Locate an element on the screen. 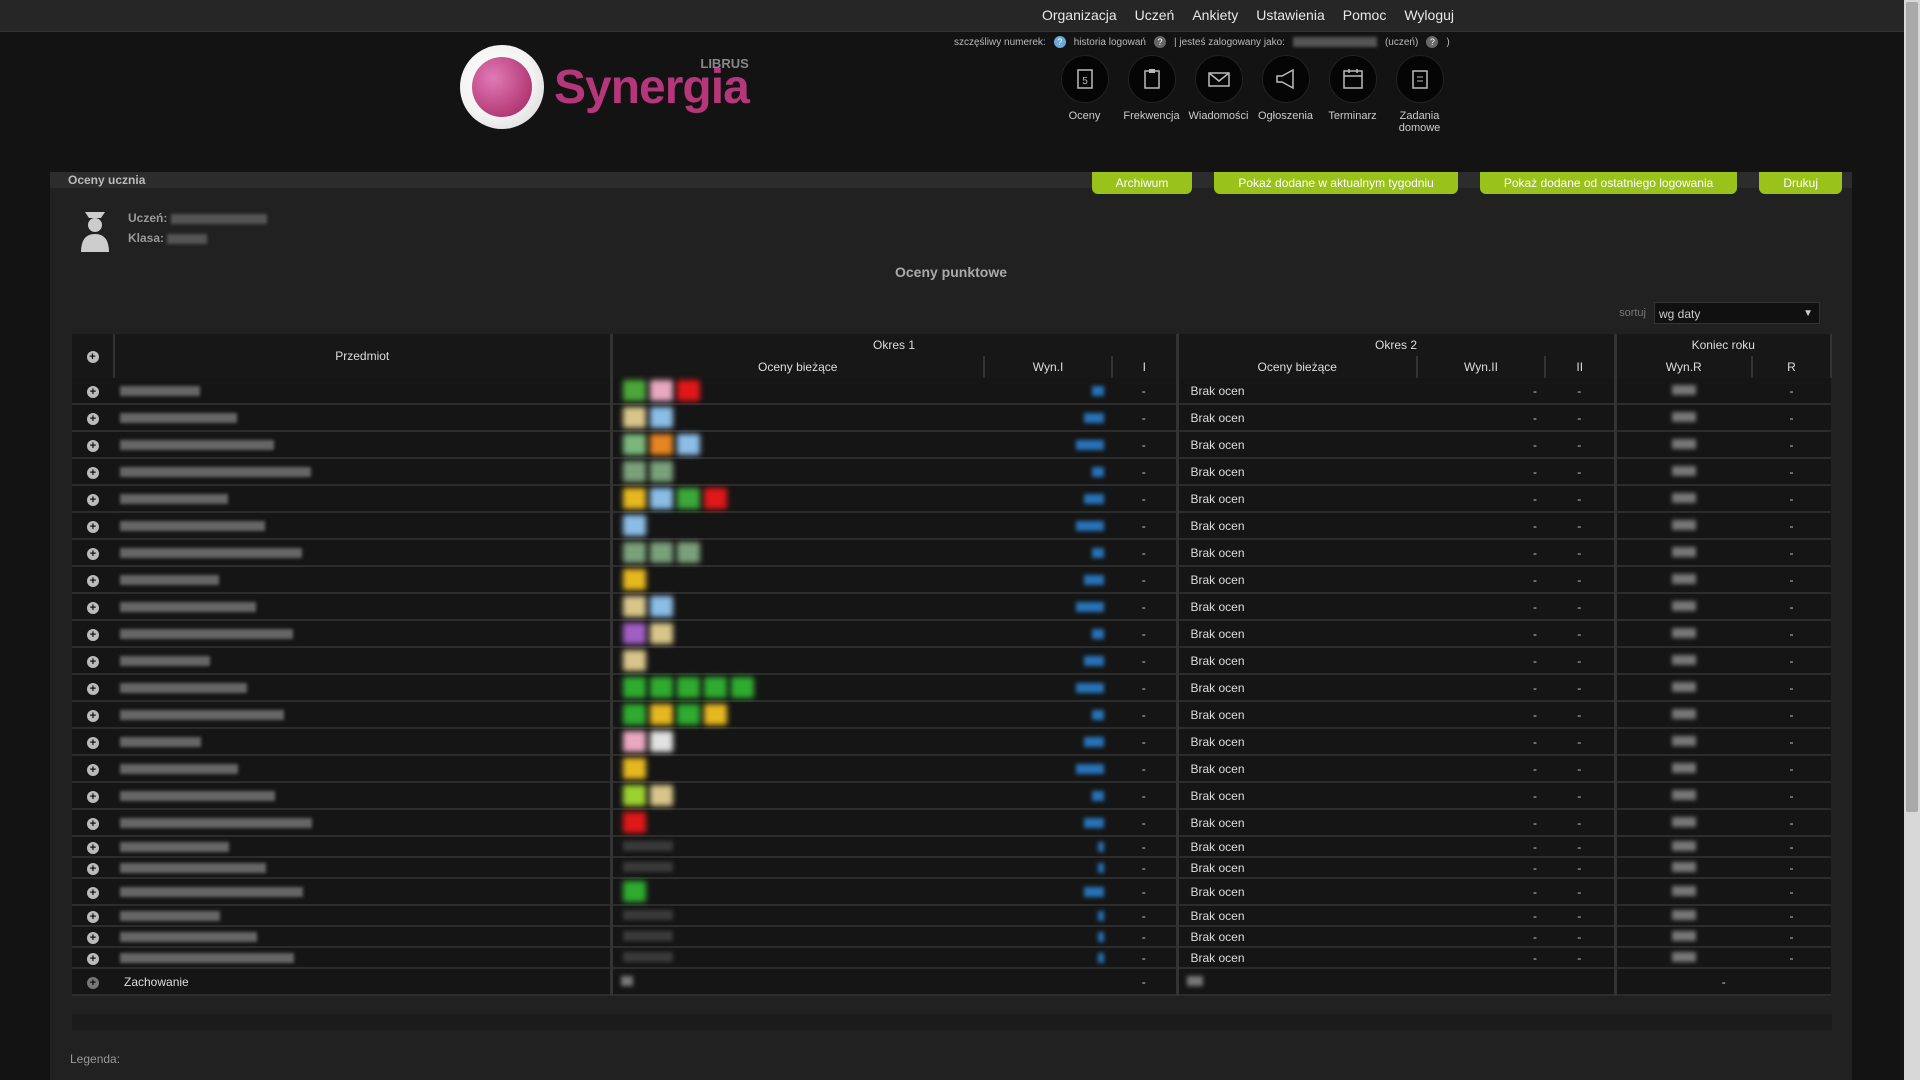 The width and height of the screenshot is (1920, 1080). nav-megaphone: Ogłoszenia is located at coordinates (1285, 94).